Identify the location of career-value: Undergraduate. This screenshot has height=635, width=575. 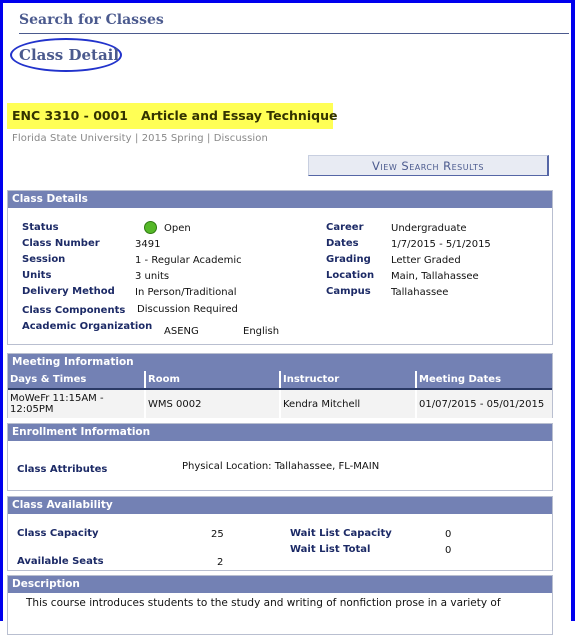
(429, 228).